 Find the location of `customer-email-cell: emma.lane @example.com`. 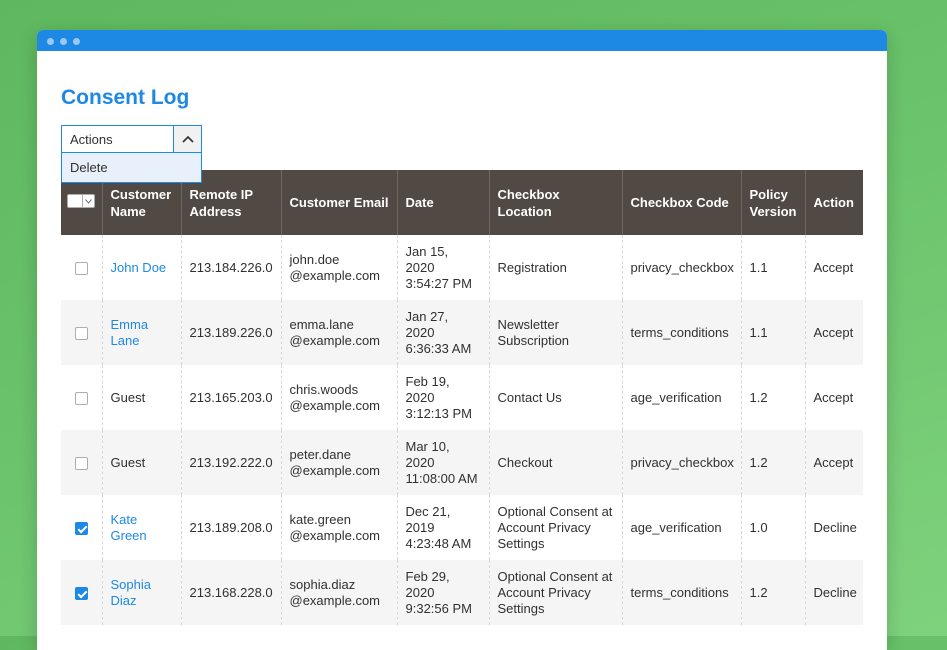

customer-email-cell: emma.lane @example.com is located at coordinates (338, 332).